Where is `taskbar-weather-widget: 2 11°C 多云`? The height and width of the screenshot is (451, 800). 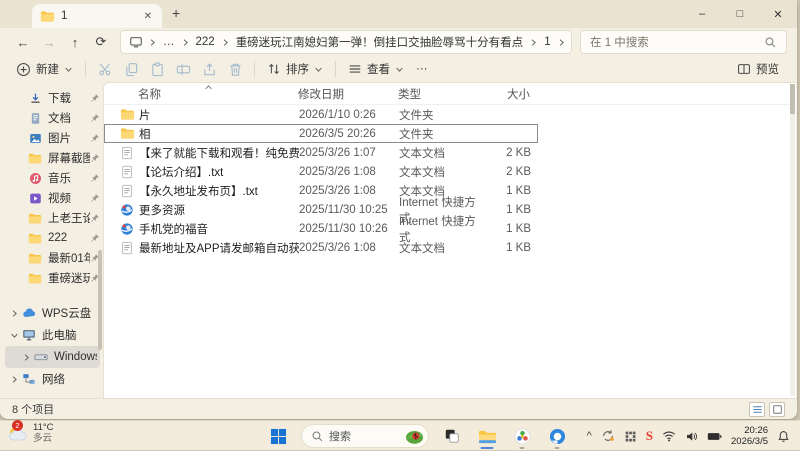 taskbar-weather-widget: 2 11°C 多云 is located at coordinates (30, 432).